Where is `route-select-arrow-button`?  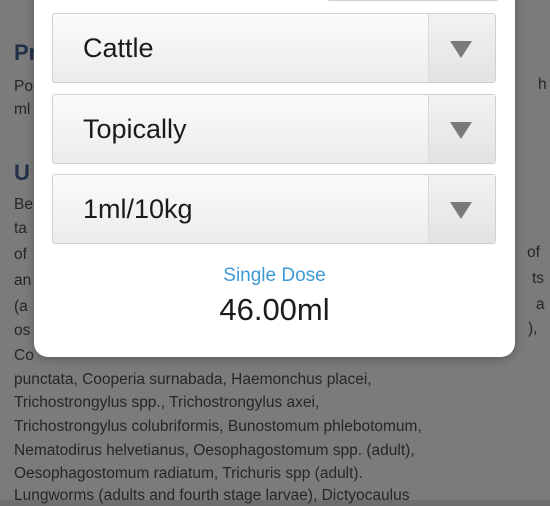
route-select-arrow-button is located at coordinates (461, 129).